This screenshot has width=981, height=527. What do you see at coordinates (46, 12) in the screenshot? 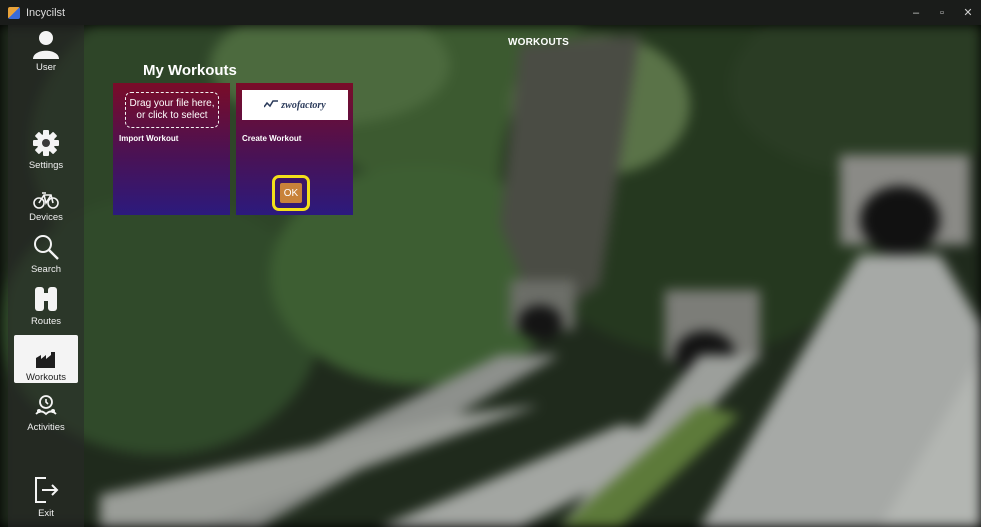
I see `window-title: Incycilst` at bounding box center [46, 12].